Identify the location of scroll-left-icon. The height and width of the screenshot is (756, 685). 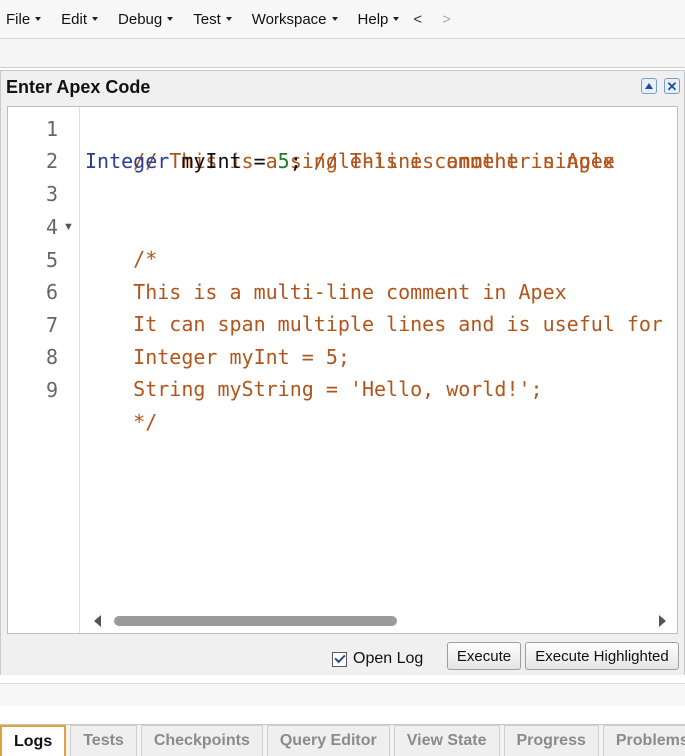
(97, 621).